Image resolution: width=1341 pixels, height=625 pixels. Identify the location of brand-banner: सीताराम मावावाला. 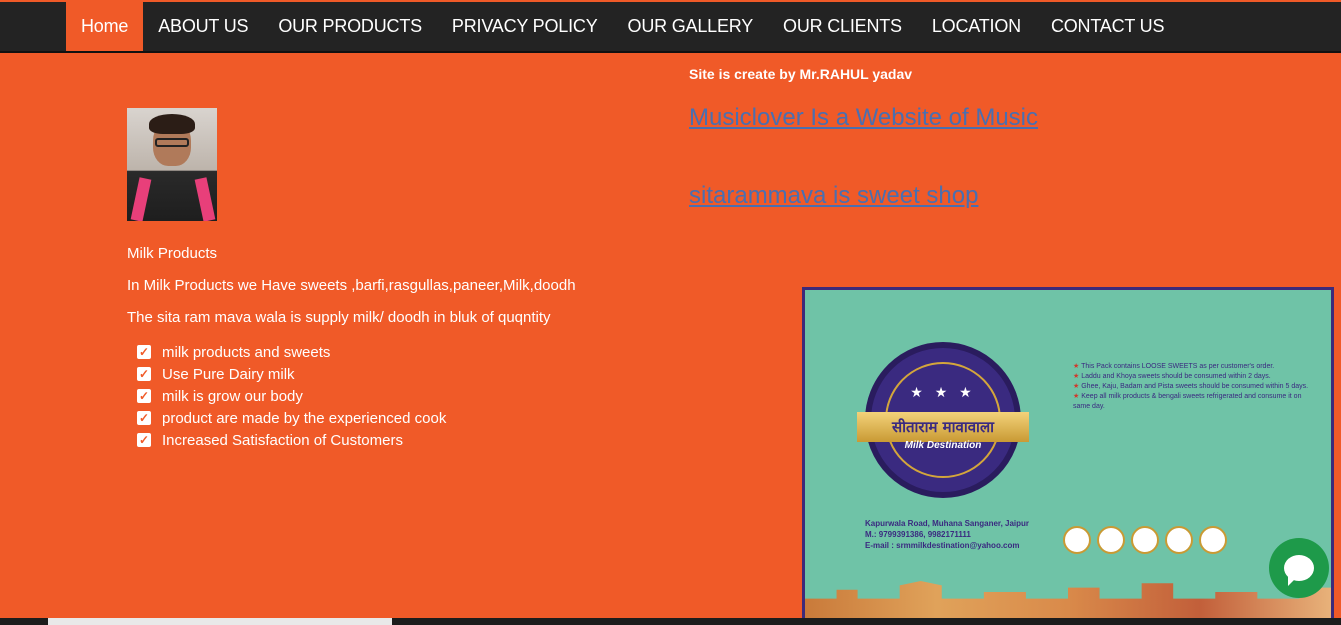
(943, 427).